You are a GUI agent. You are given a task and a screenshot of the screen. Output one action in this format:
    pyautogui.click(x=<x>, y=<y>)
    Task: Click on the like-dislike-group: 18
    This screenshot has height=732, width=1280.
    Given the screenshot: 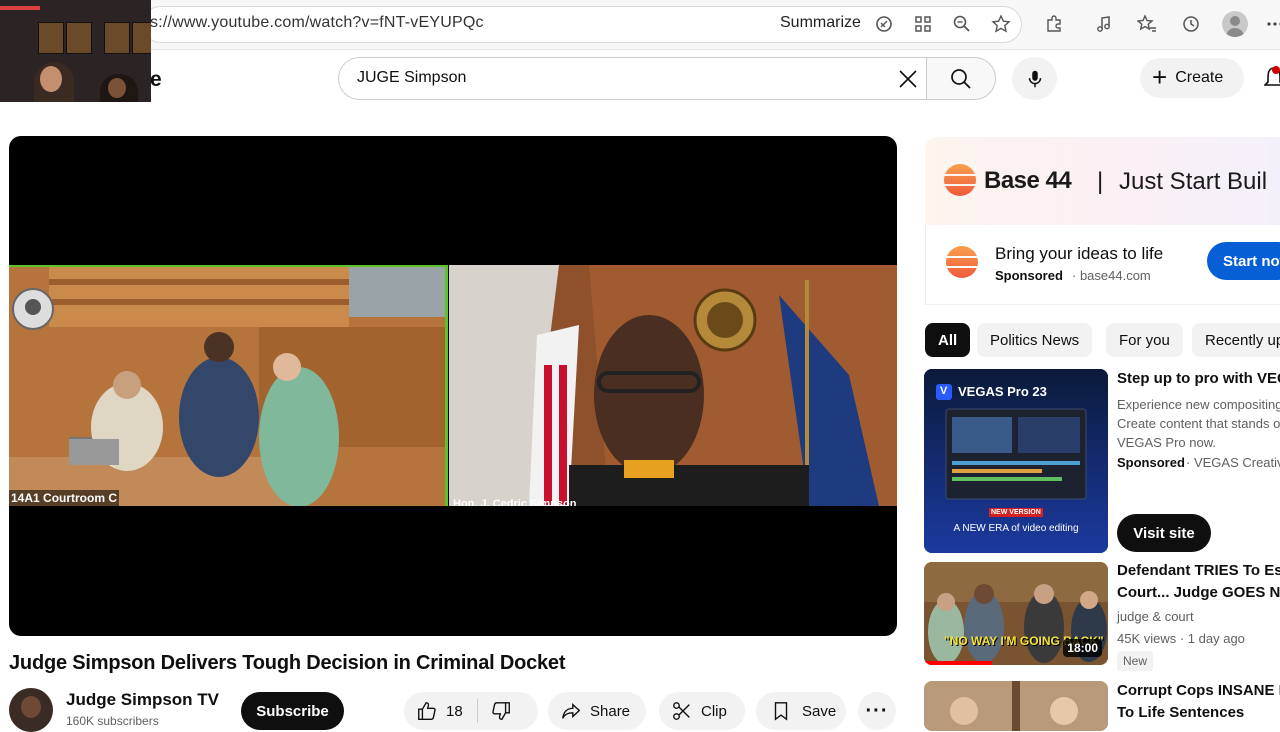 What is the action you would take?
    pyautogui.click(x=471, y=711)
    